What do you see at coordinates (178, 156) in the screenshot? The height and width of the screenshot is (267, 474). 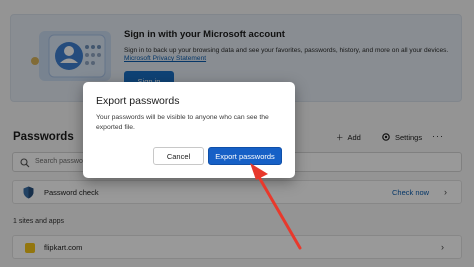 I see `cancel-button: Cancel` at bounding box center [178, 156].